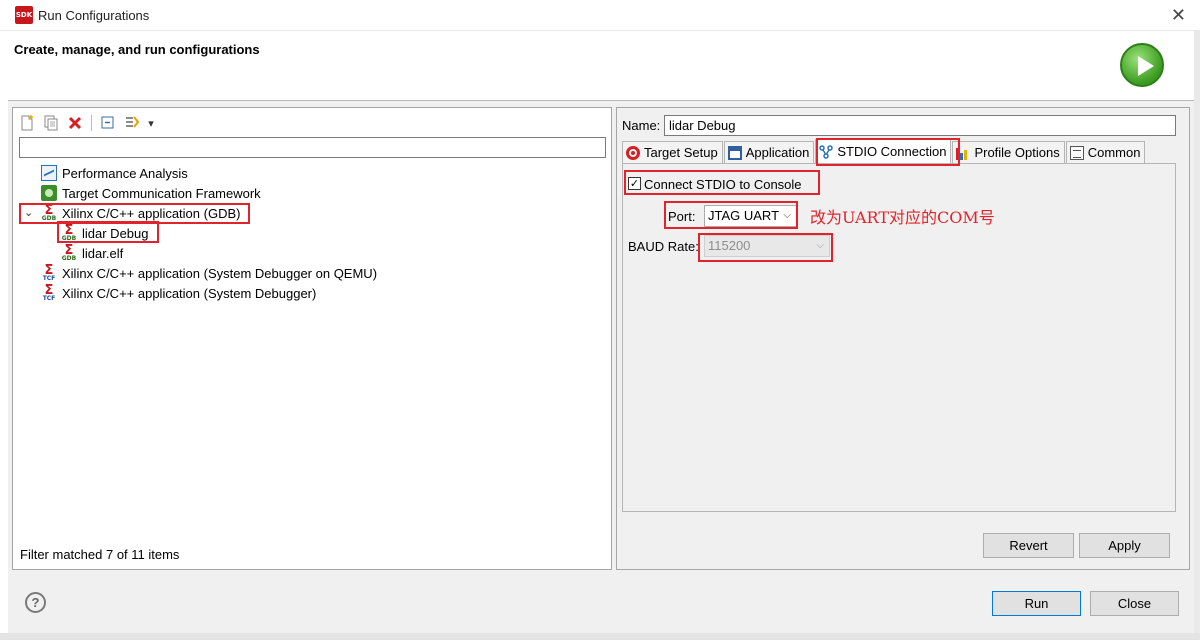 Image resolution: width=1200 pixels, height=640 pixels. I want to click on performance-icon, so click(49, 173).